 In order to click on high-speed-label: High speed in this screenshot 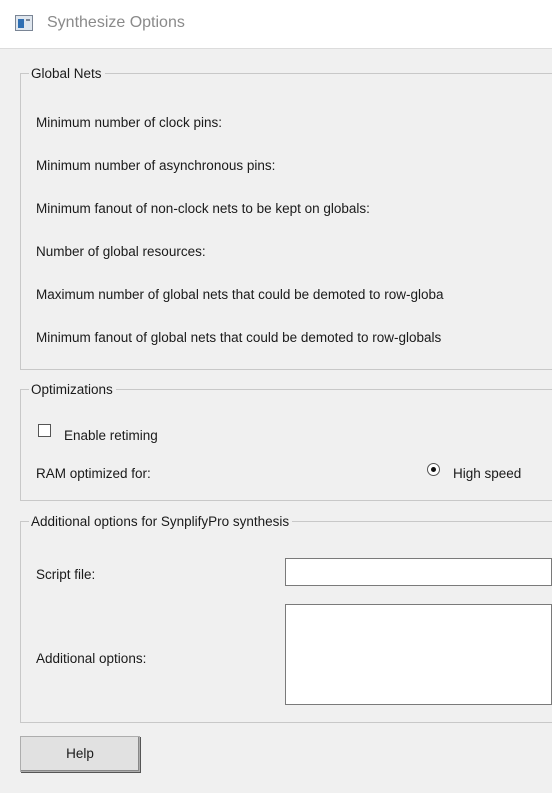, I will do `click(487, 473)`.